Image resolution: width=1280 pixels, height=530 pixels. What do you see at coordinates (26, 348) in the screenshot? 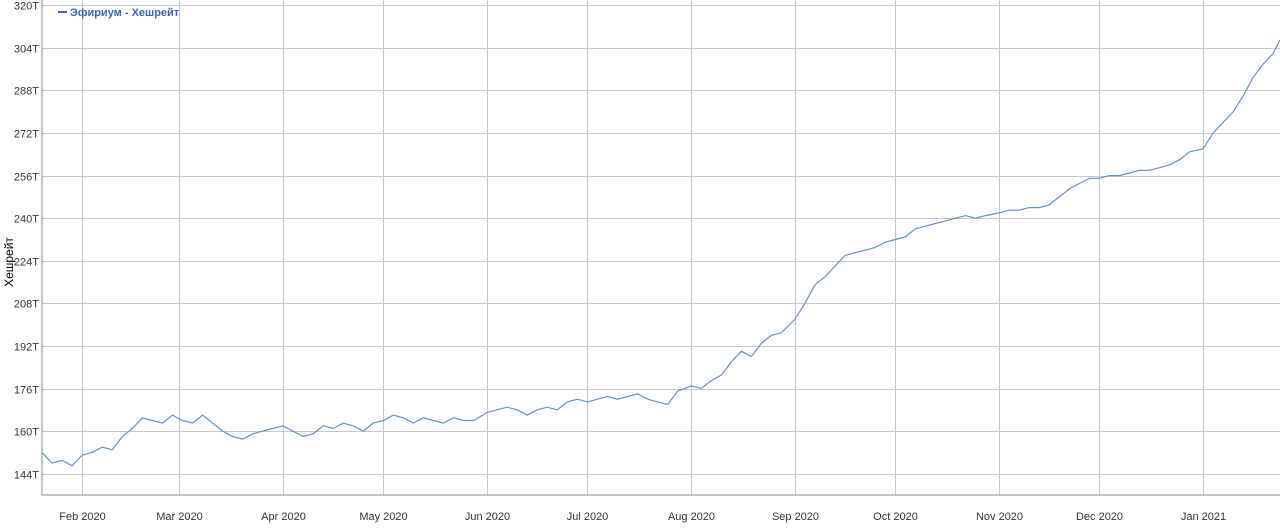
I see `y-tick-label: 192T` at bounding box center [26, 348].